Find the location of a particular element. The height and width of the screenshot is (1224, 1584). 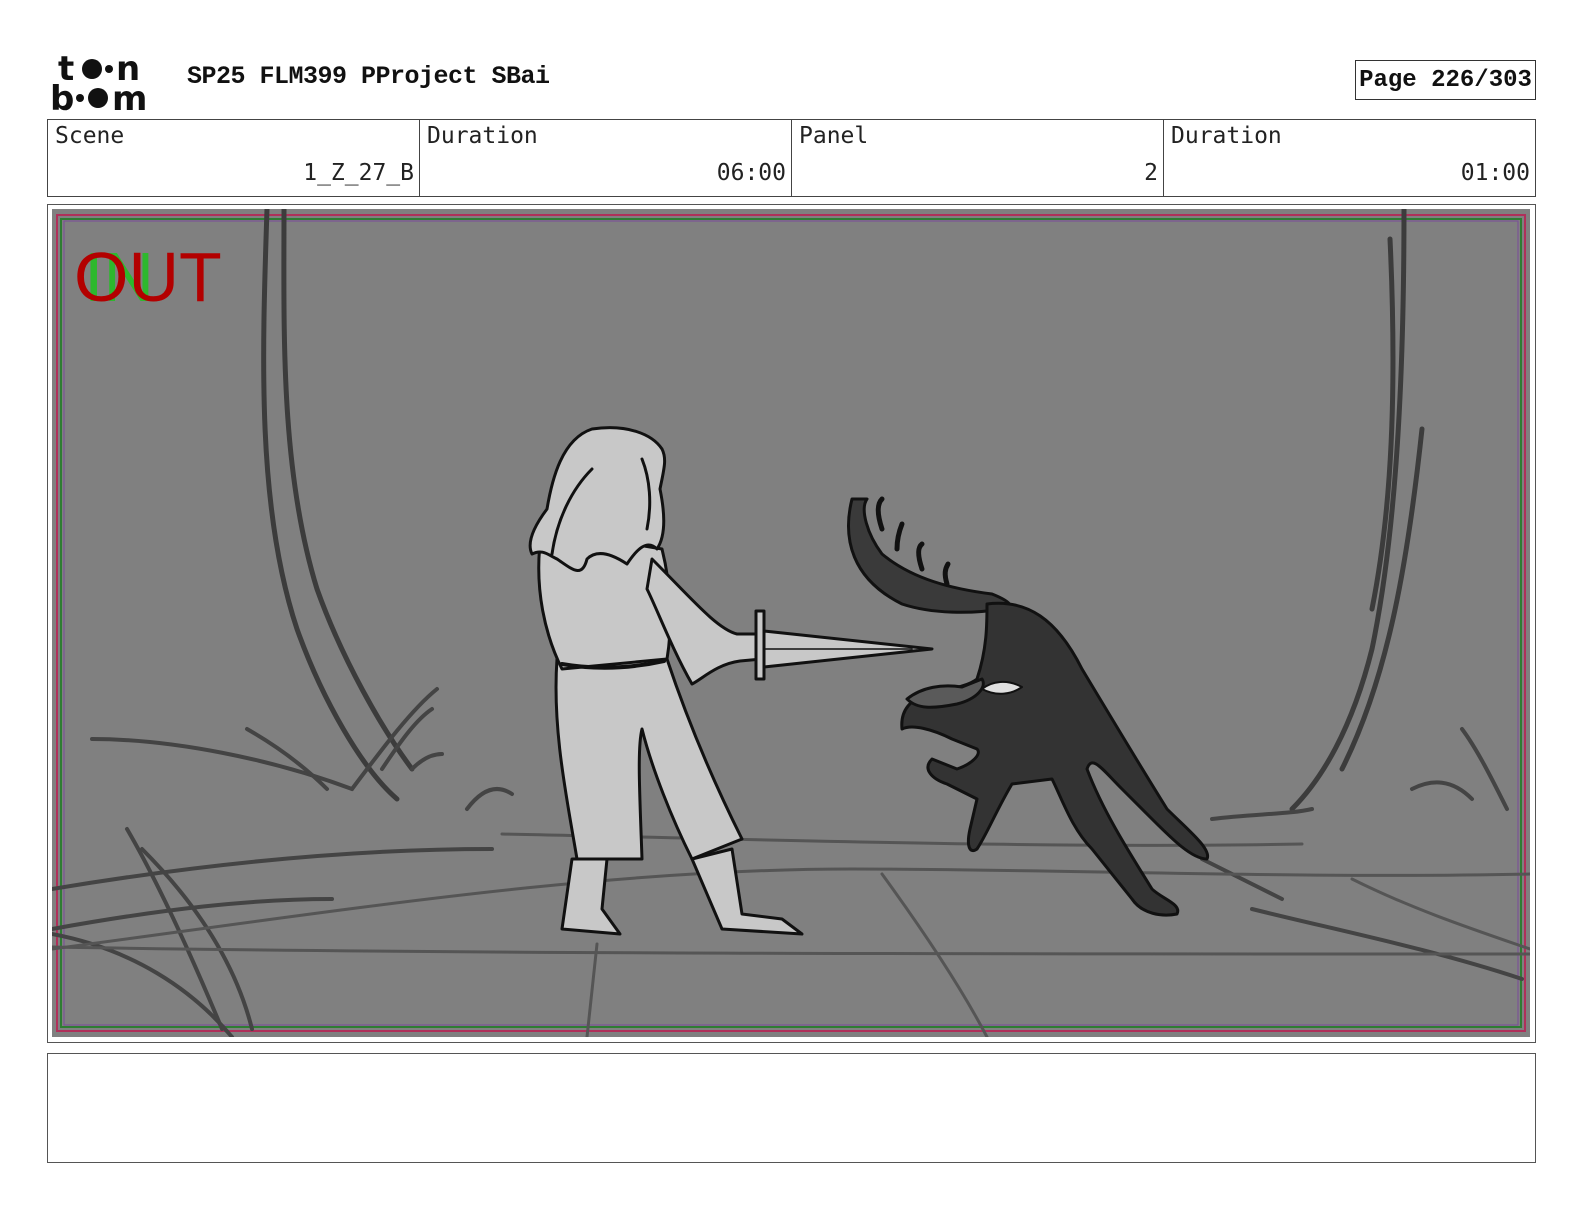

toon-boom-logo: t n b m is located at coordinates (98, 82).